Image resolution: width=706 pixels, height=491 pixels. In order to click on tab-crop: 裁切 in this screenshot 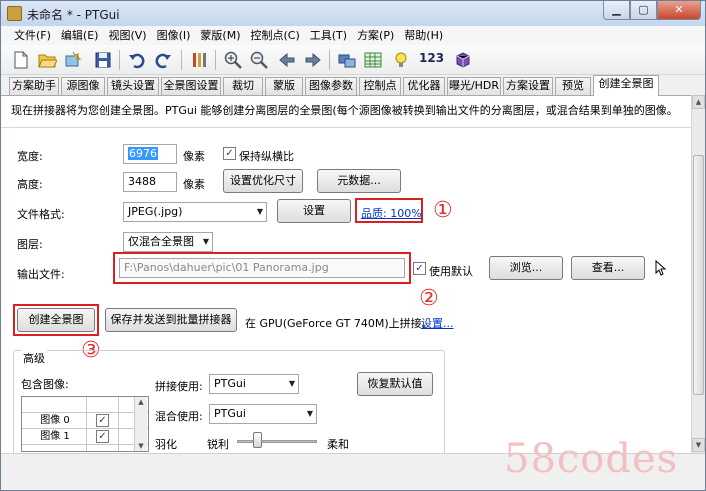, I will do `click(243, 86)`.